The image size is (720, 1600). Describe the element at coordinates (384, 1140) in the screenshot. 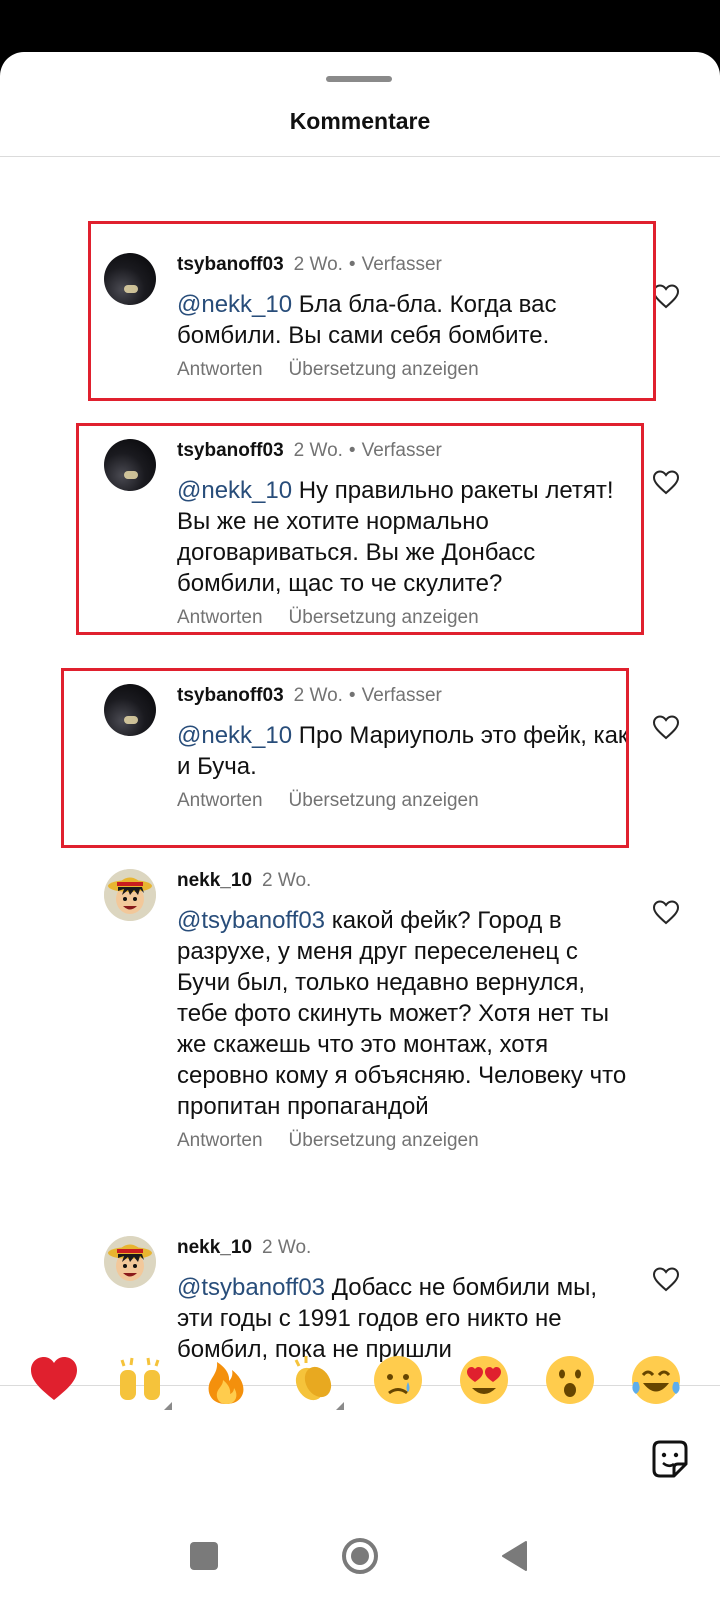

I see `translate-button: Übersetzung anzeigen` at that location.